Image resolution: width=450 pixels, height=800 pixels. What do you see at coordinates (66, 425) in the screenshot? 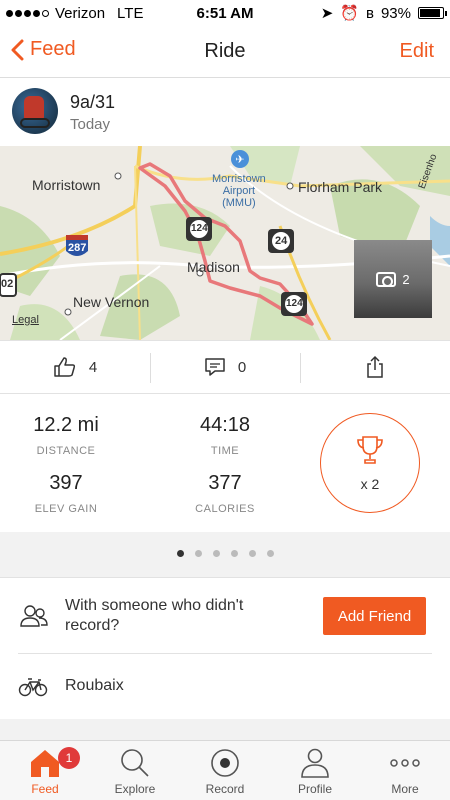
I see `stat-value: 12.2 mi` at bounding box center [66, 425].